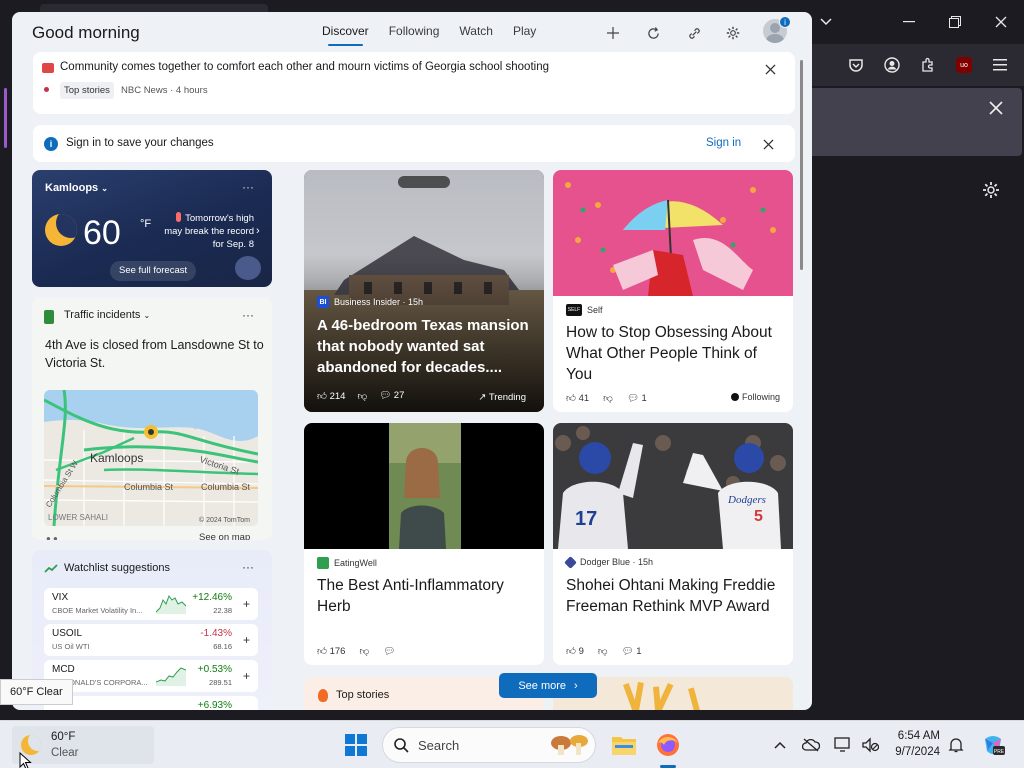 This screenshot has height=768, width=1024. I want to click on signin-close-icon, so click(768, 144).